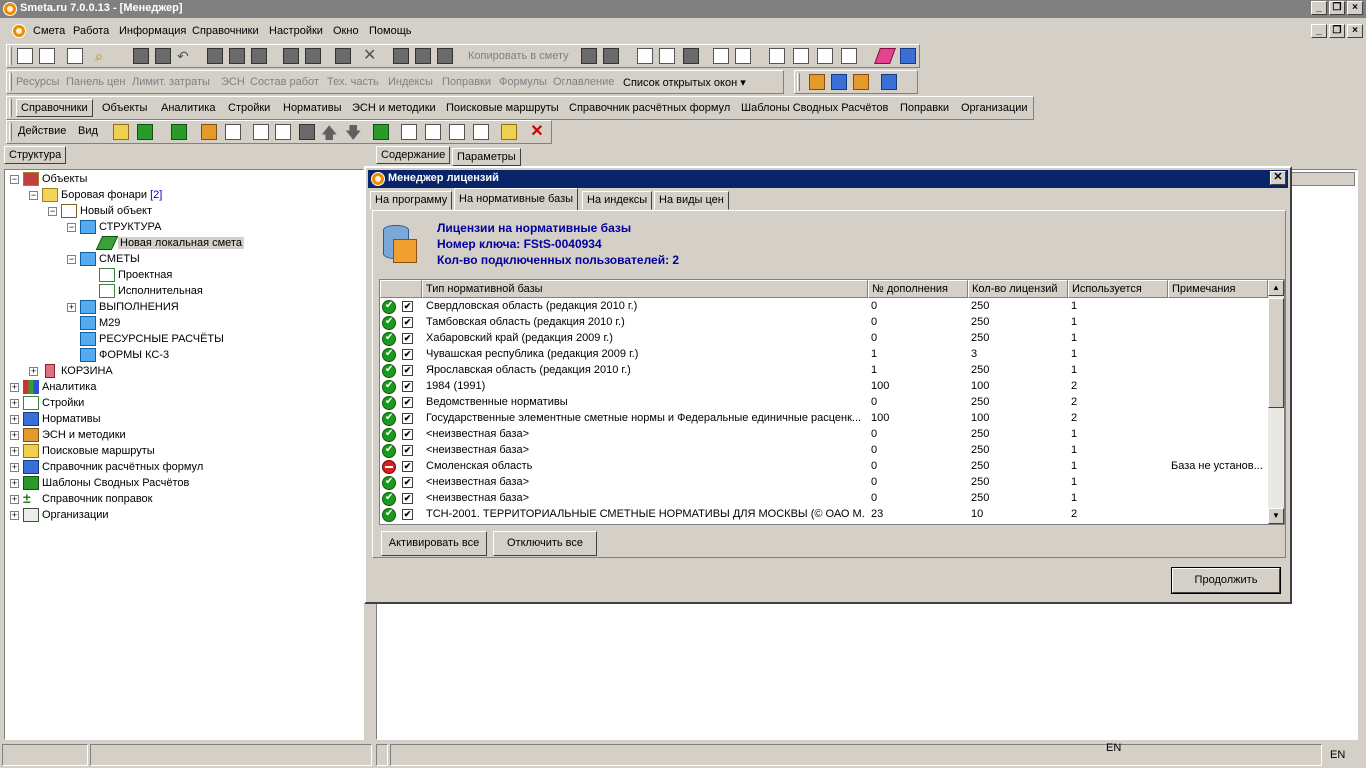  Describe the element at coordinates (918, 289) in the screenshot. I see `column-header-addon: № дополнения` at that location.